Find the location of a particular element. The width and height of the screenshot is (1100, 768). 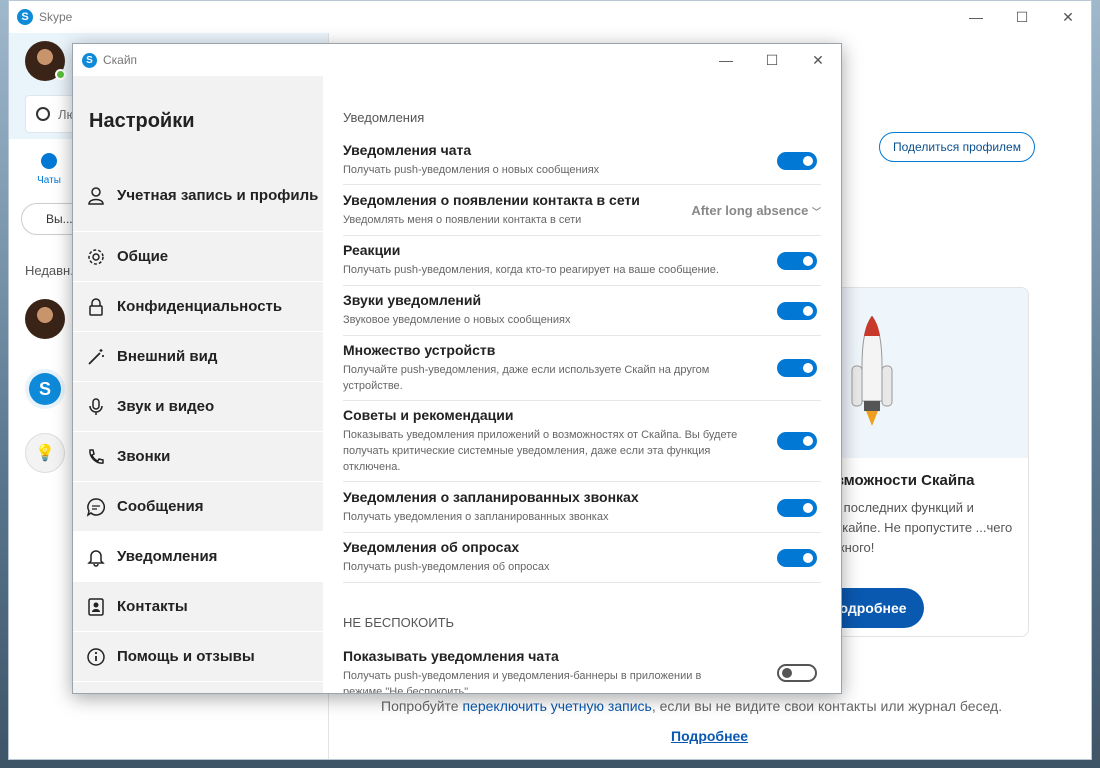

share-profile-button: Поделиться профилем is located at coordinates (957, 147).